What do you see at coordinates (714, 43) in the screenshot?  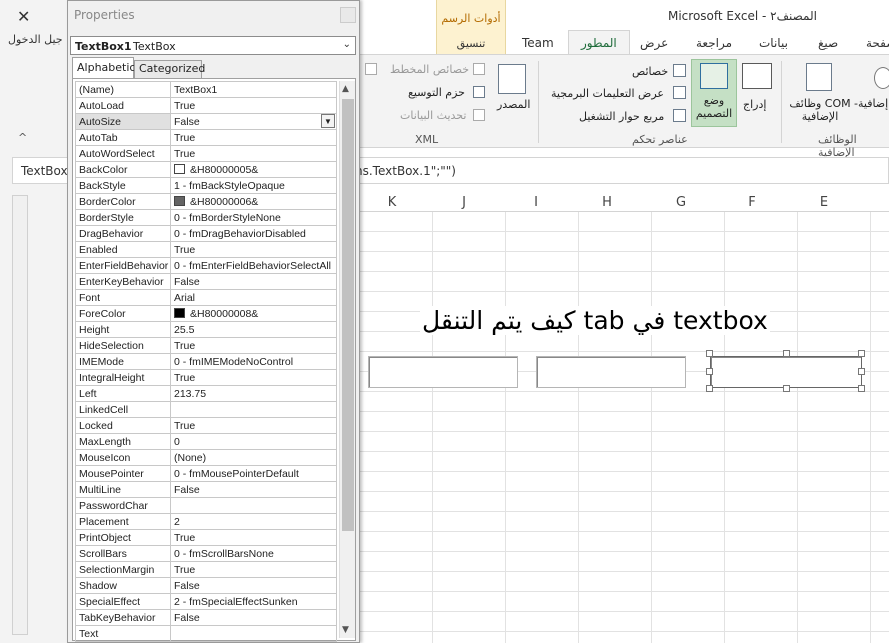 I see `tab-review: مراجعة` at bounding box center [714, 43].